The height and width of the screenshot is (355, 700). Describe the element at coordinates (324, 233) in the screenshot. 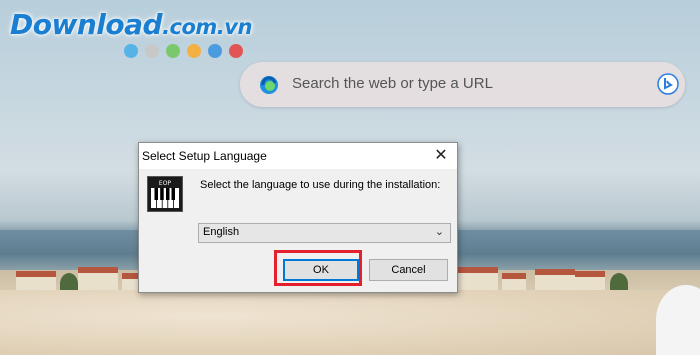

I see `language-select: English ⌄` at that location.